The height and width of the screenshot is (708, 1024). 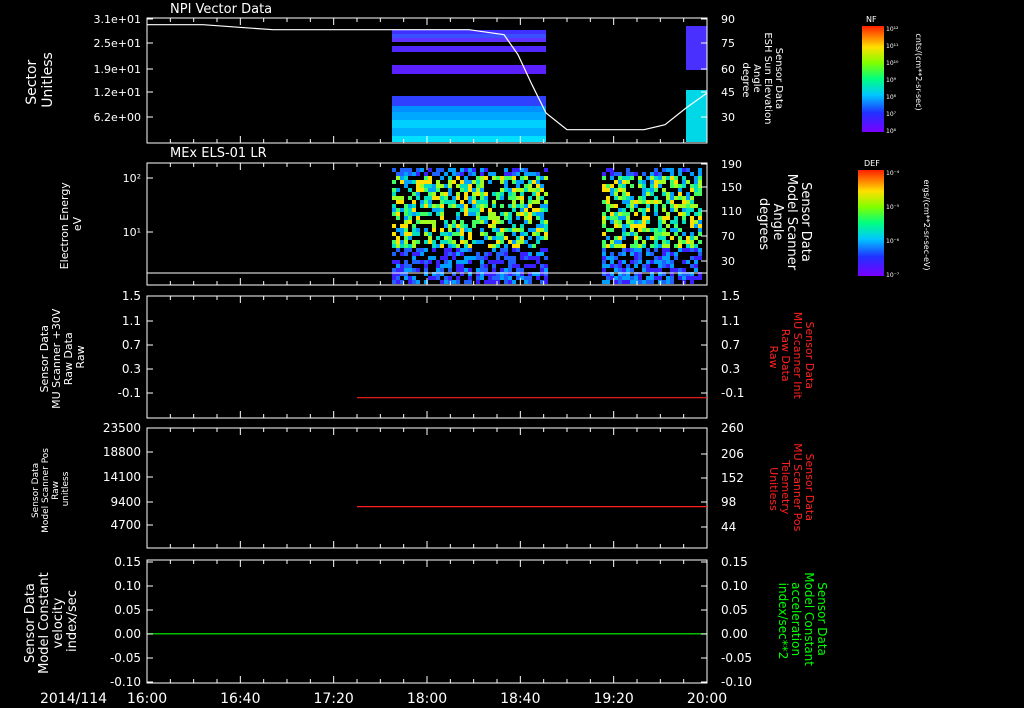 I want to click on left-tick-label: 0.00, so click(x=127, y=634).